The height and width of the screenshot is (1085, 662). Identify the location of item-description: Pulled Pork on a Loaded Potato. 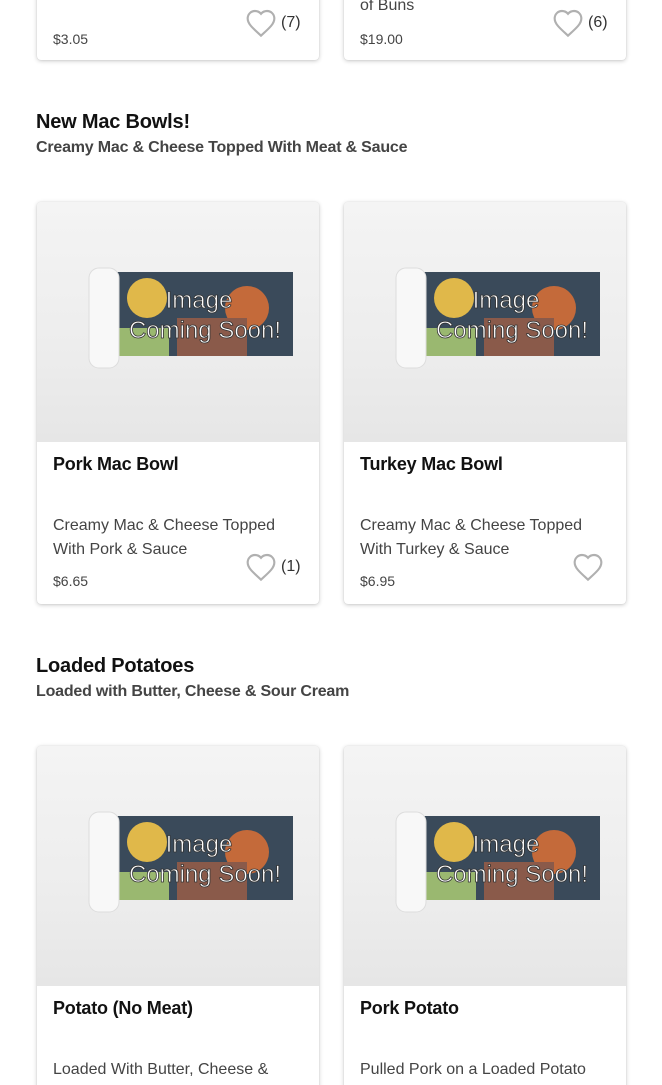
(473, 1069).